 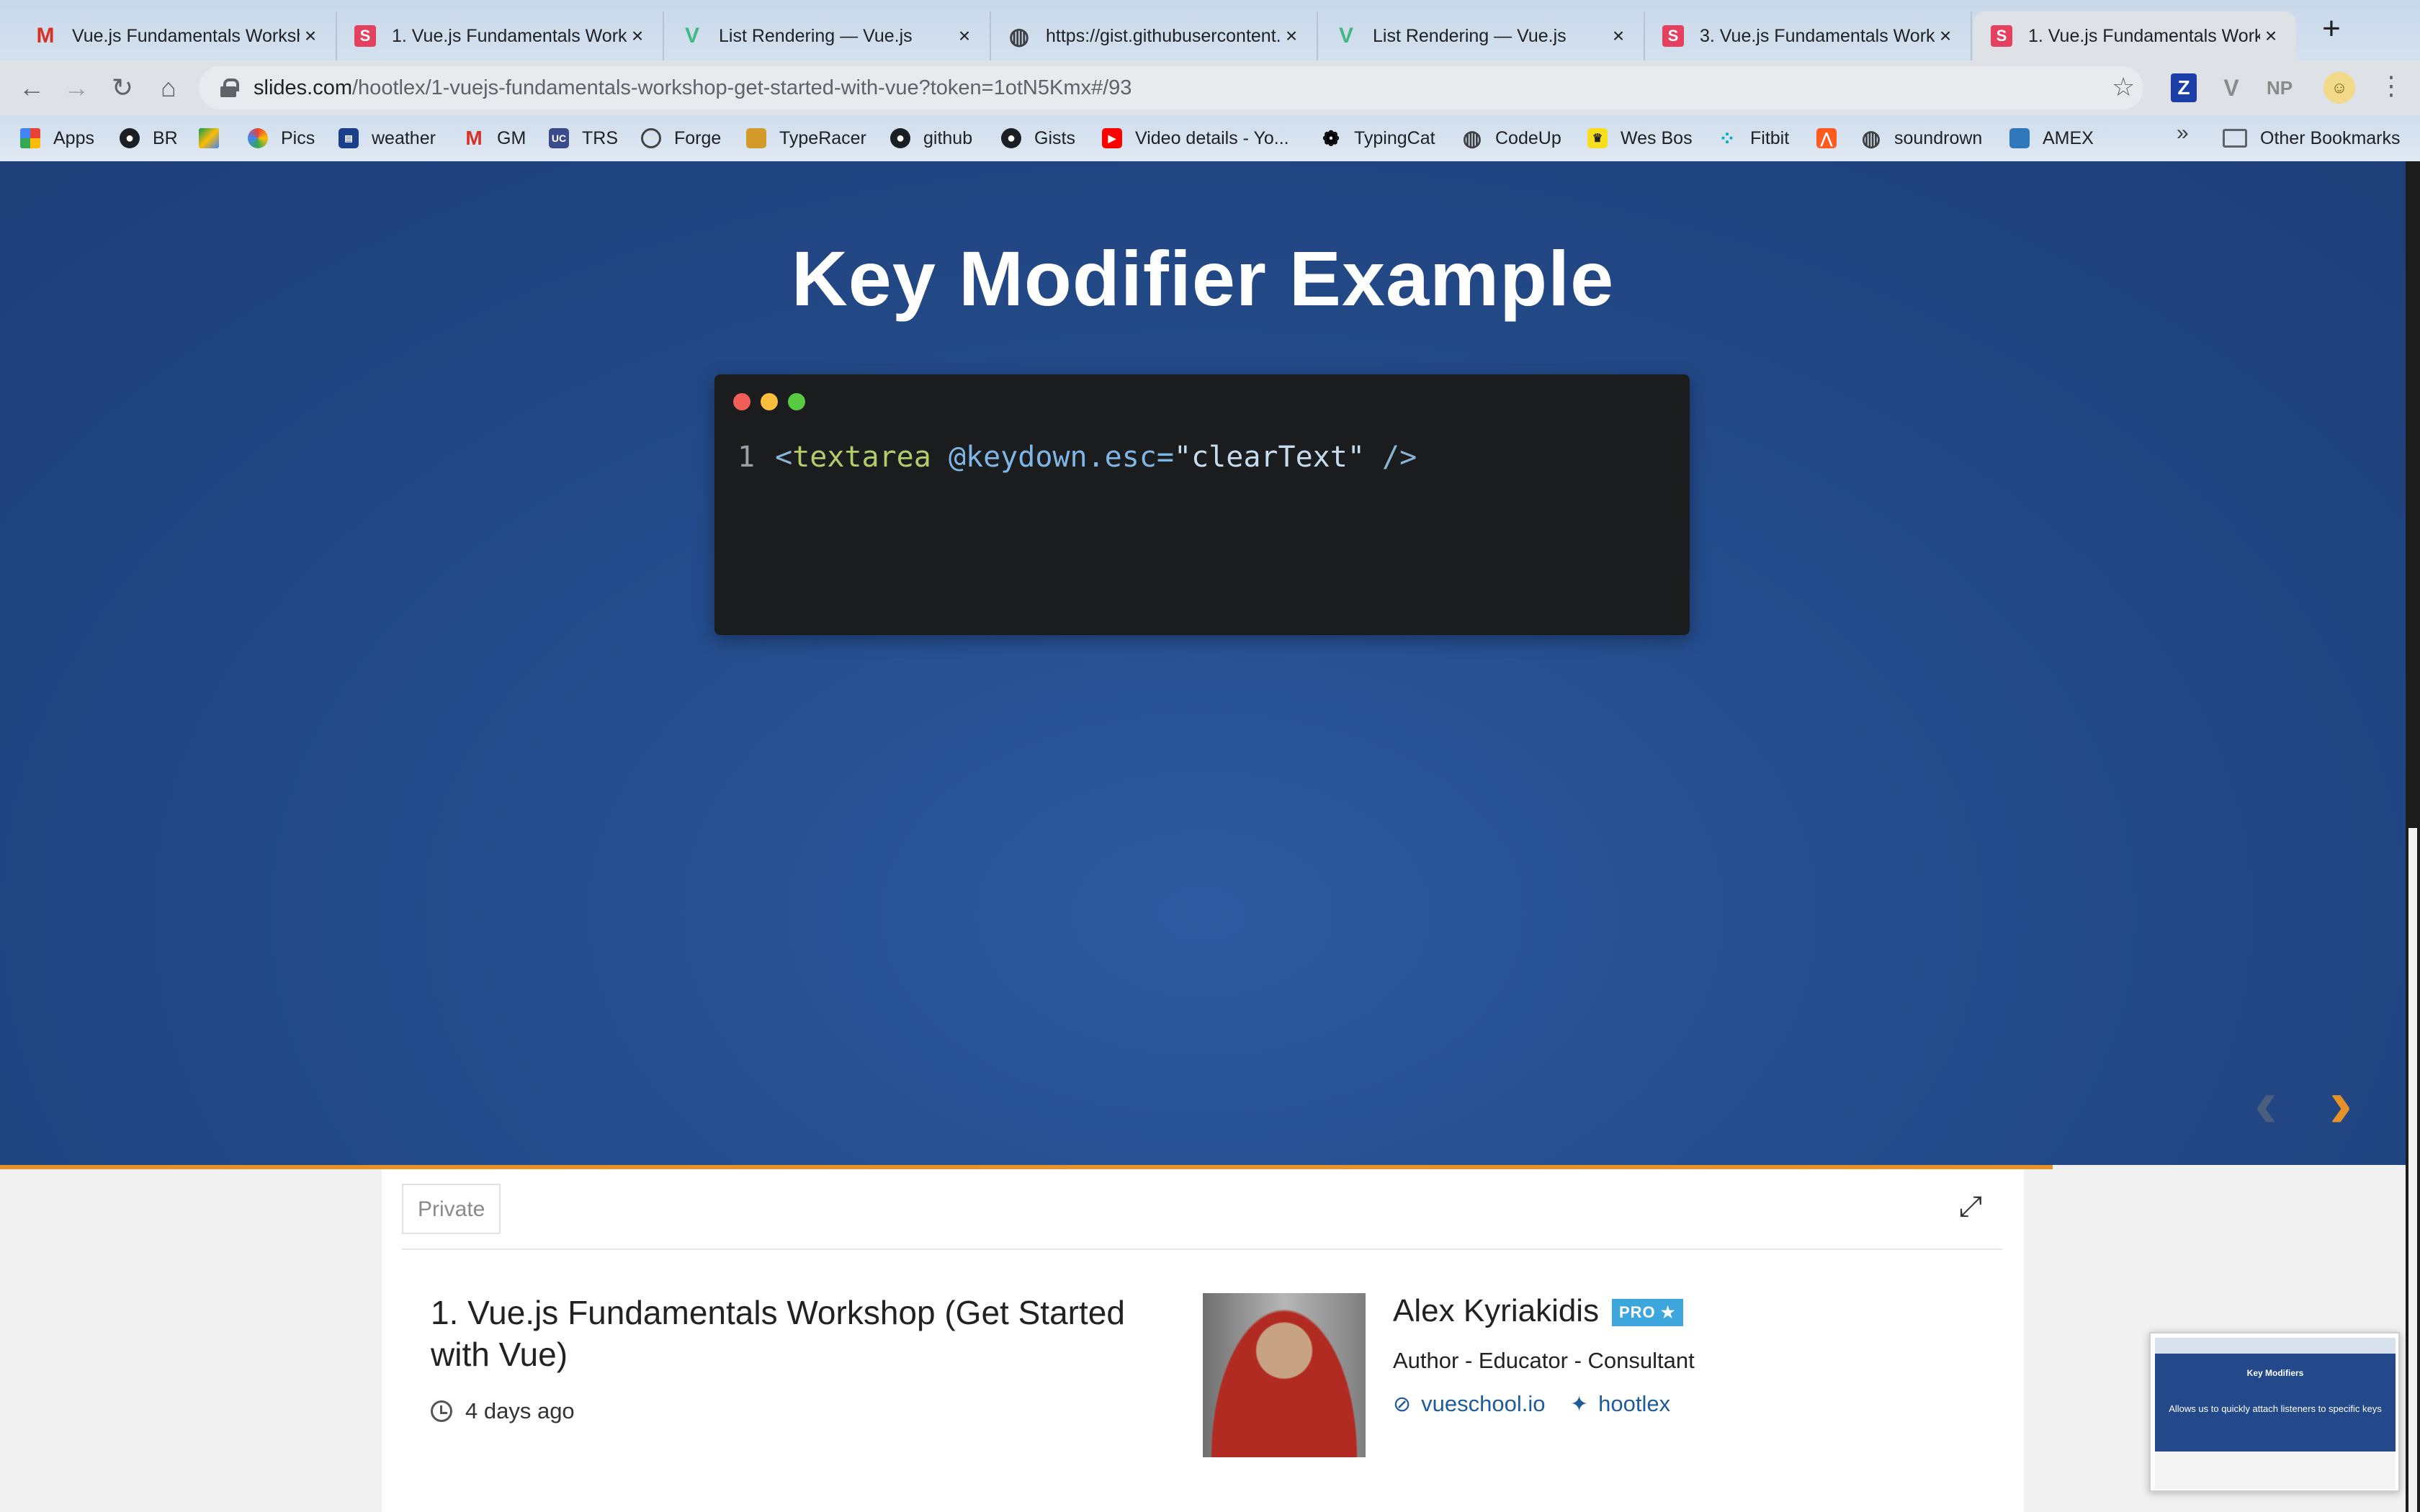 What do you see at coordinates (230, 87) in the screenshot?
I see `lock-icon` at bounding box center [230, 87].